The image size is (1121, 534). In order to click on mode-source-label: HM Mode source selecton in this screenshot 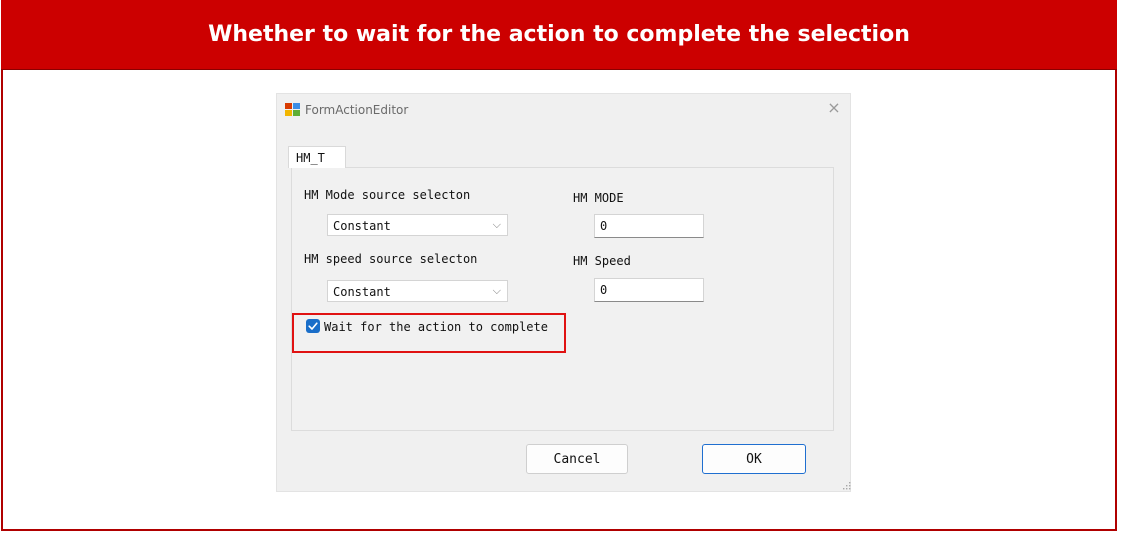, I will do `click(387, 195)`.